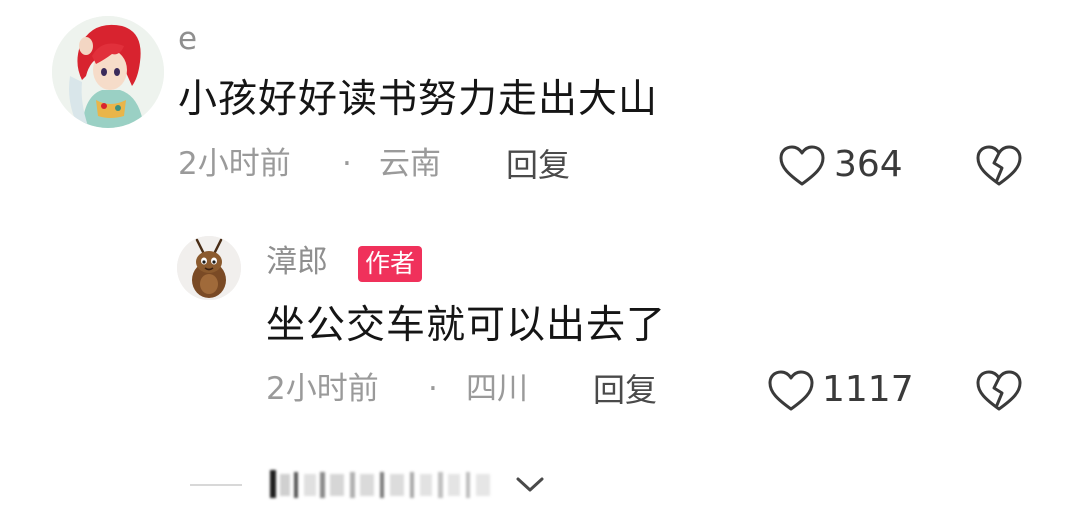  I want to click on comment-time: 2小时前, so click(234, 164).